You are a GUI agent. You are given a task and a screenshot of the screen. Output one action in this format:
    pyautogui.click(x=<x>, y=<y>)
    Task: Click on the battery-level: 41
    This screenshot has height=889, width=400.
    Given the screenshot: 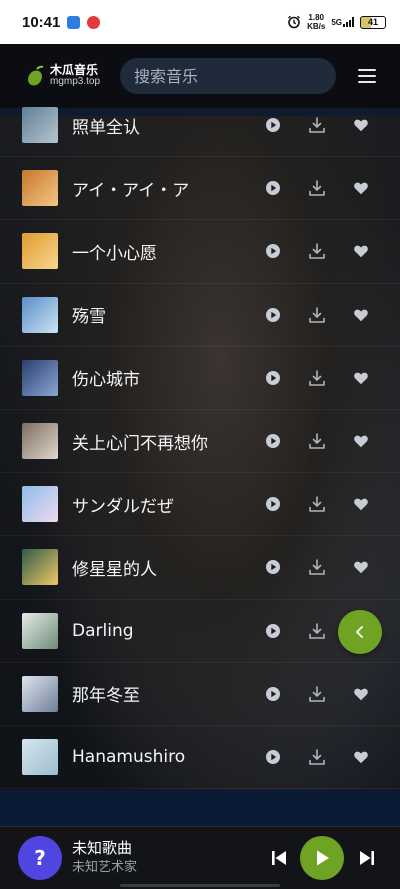 What is the action you would take?
    pyautogui.click(x=372, y=22)
    